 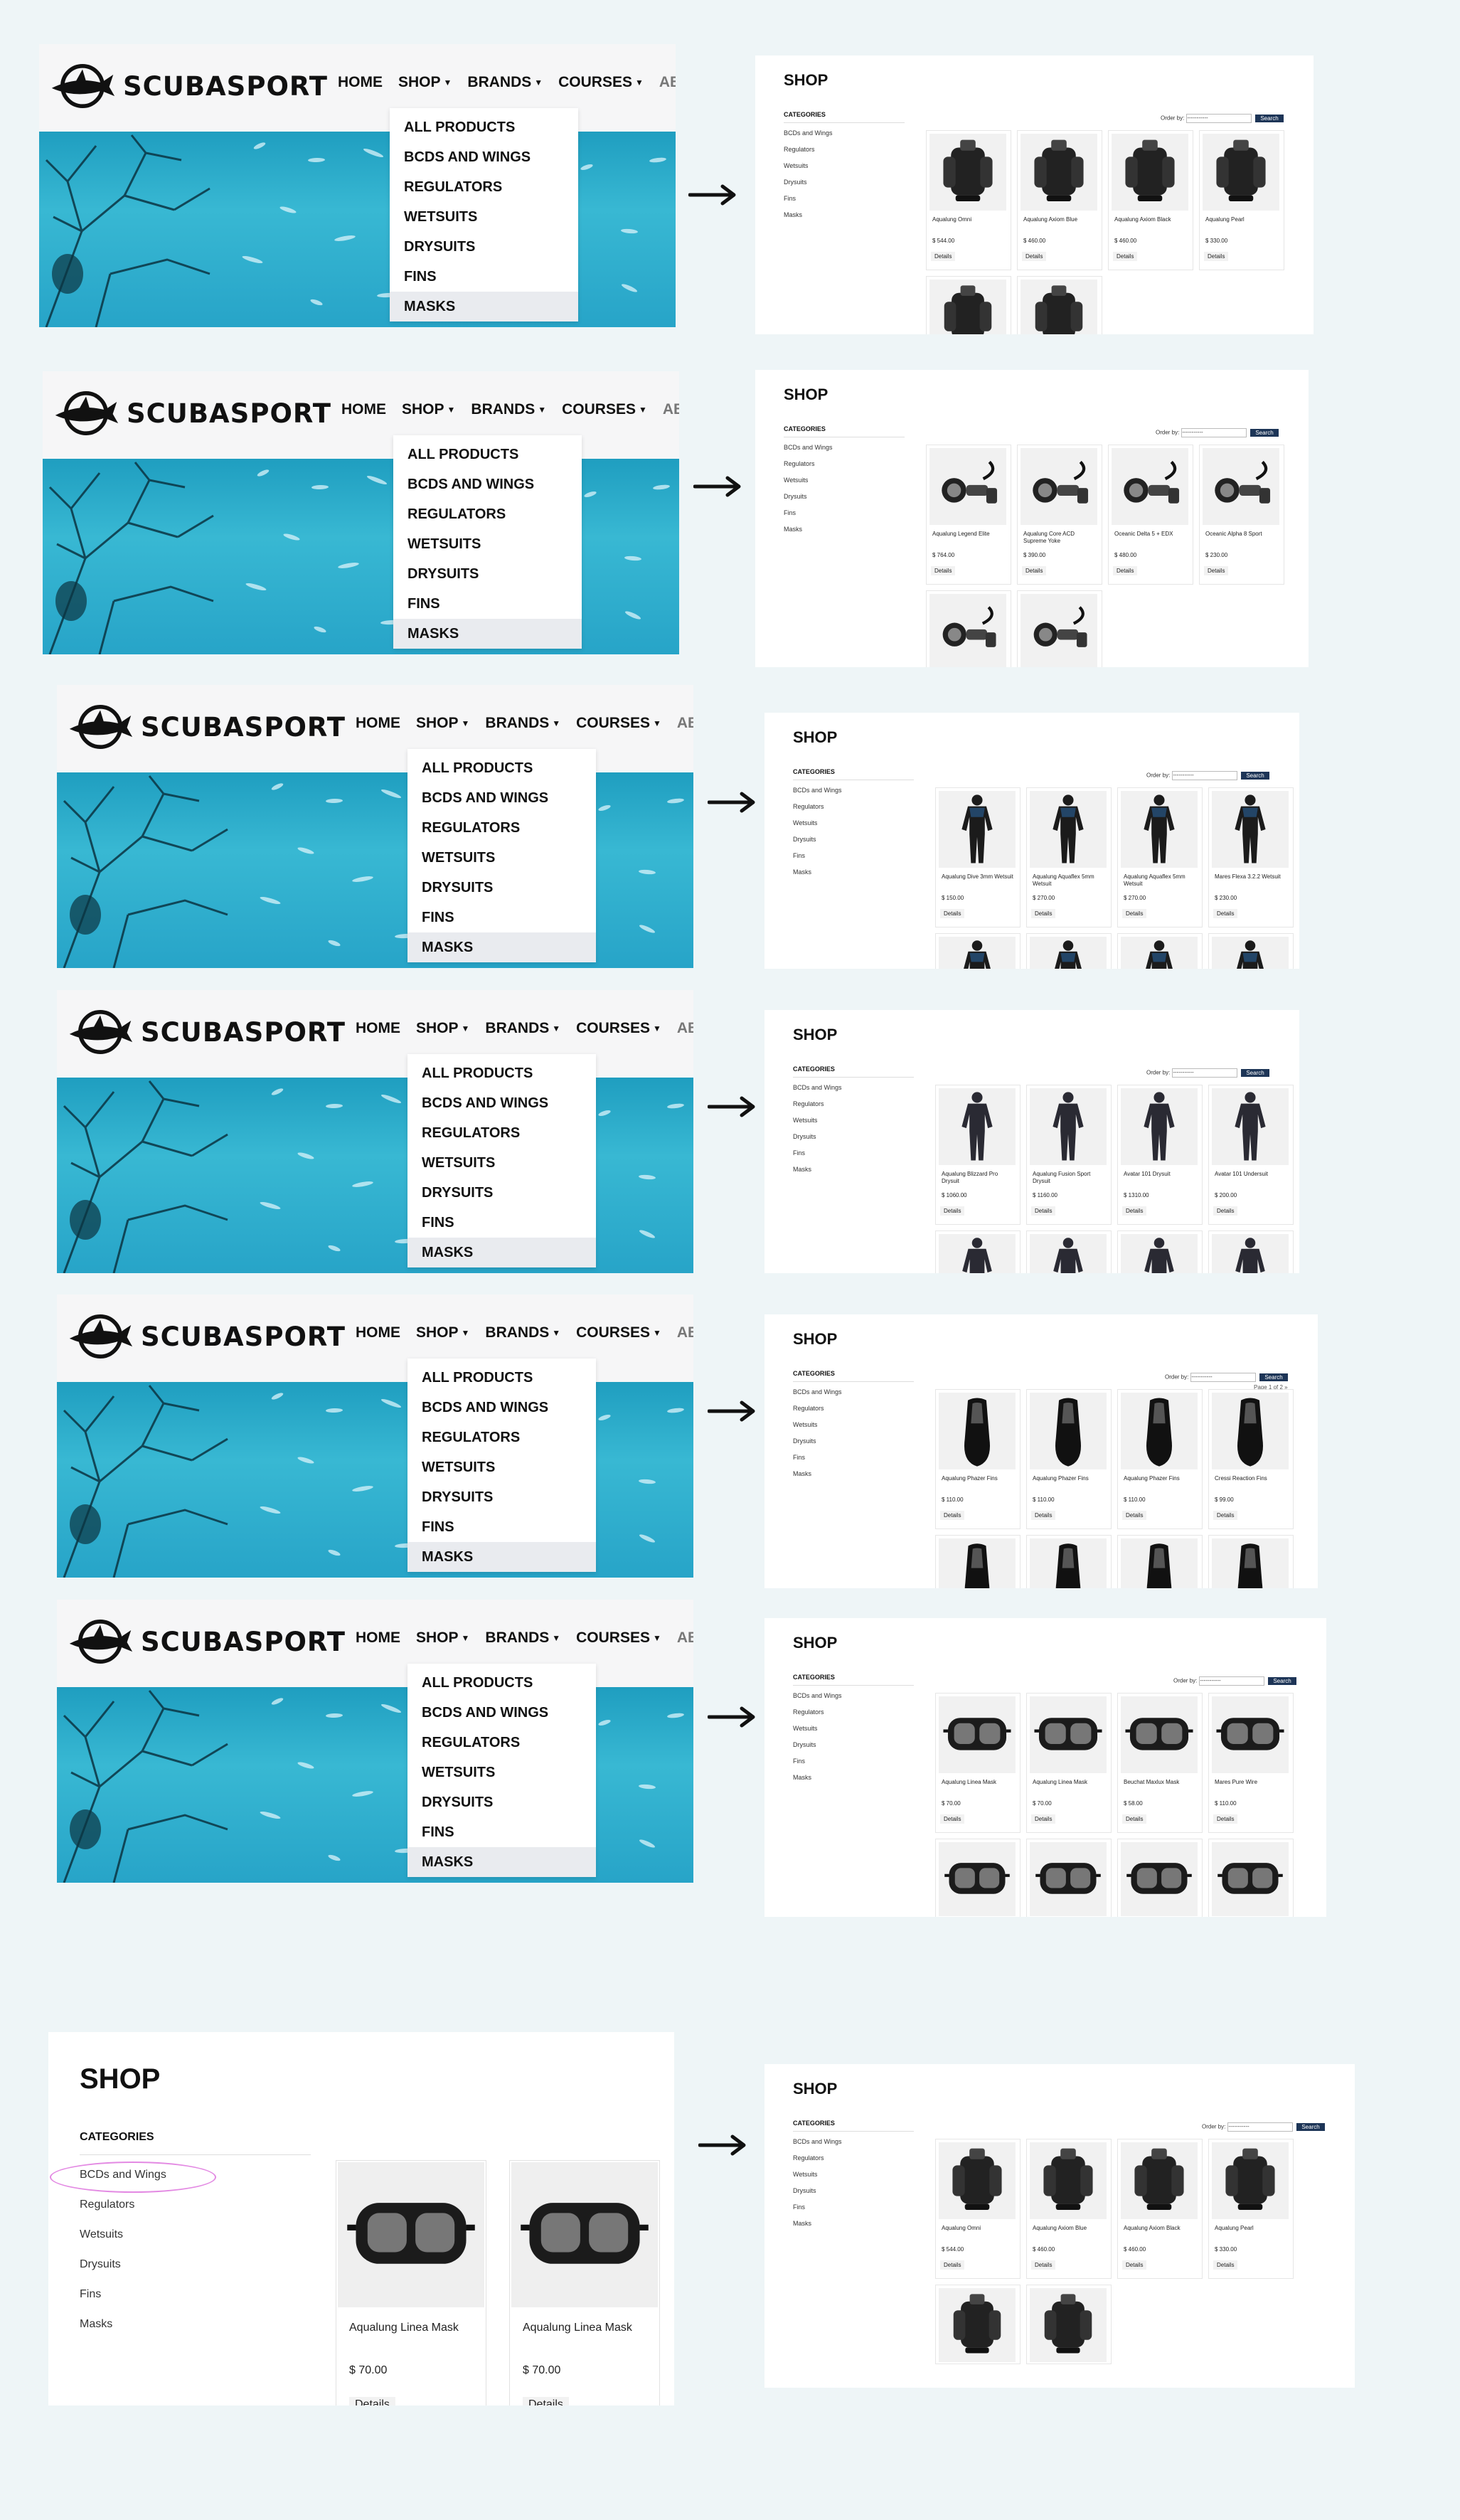 I want to click on dropdown-item: REGULATORS, so click(x=501, y=1437).